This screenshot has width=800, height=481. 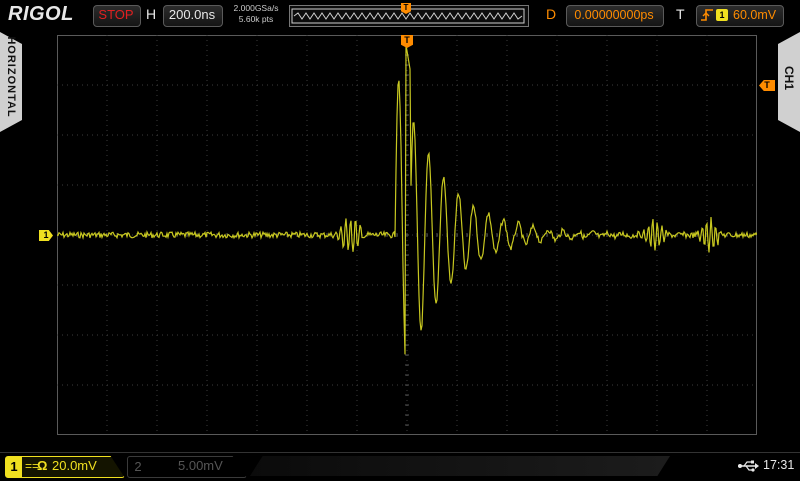 What do you see at coordinates (460, 466) in the screenshot?
I see `status-band` at bounding box center [460, 466].